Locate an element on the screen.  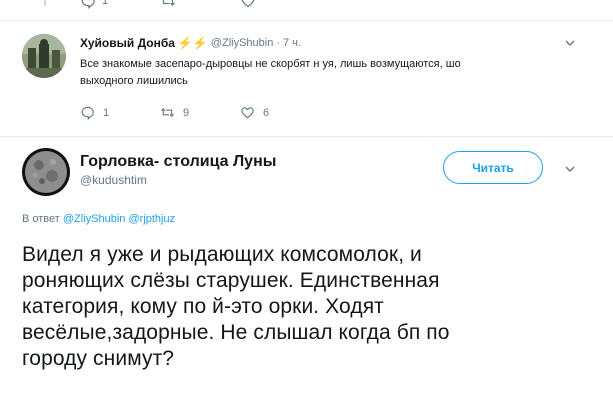
timestamp: 7 ч. is located at coordinates (292, 43).